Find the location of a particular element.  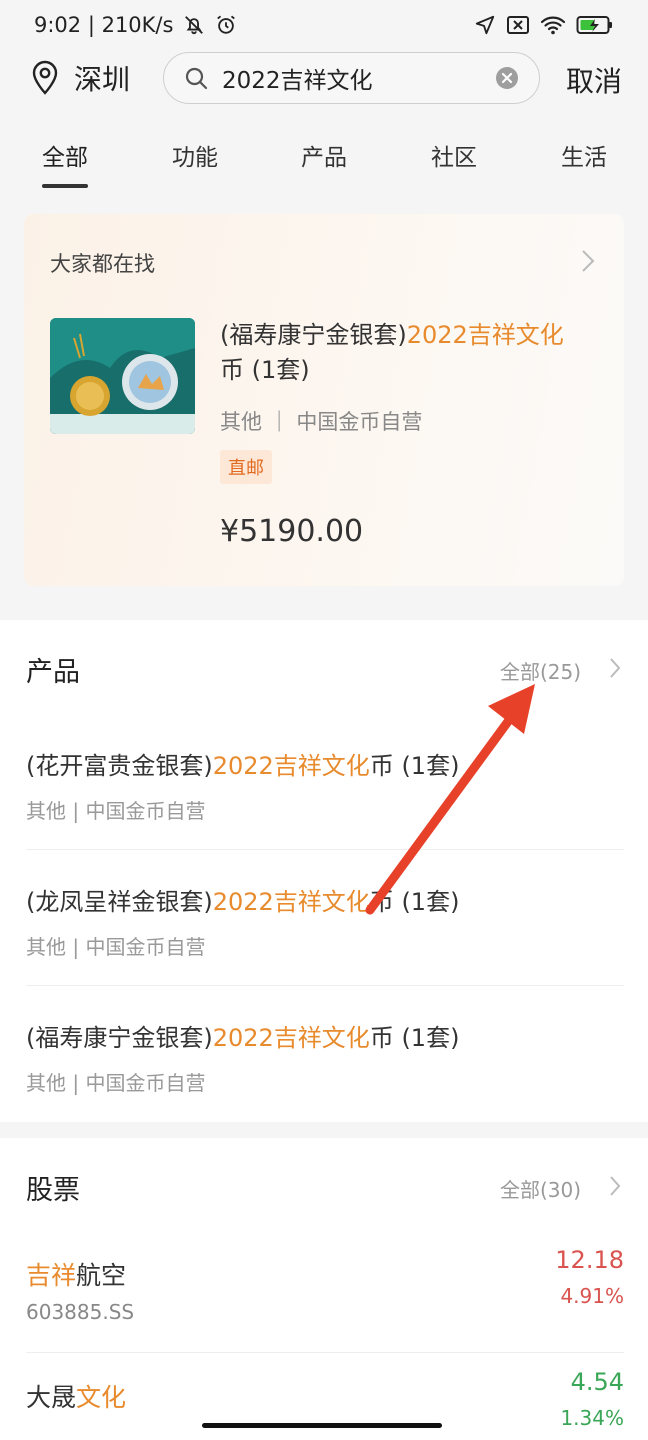

search-input: 2022吉祥文化 is located at coordinates (351, 78).